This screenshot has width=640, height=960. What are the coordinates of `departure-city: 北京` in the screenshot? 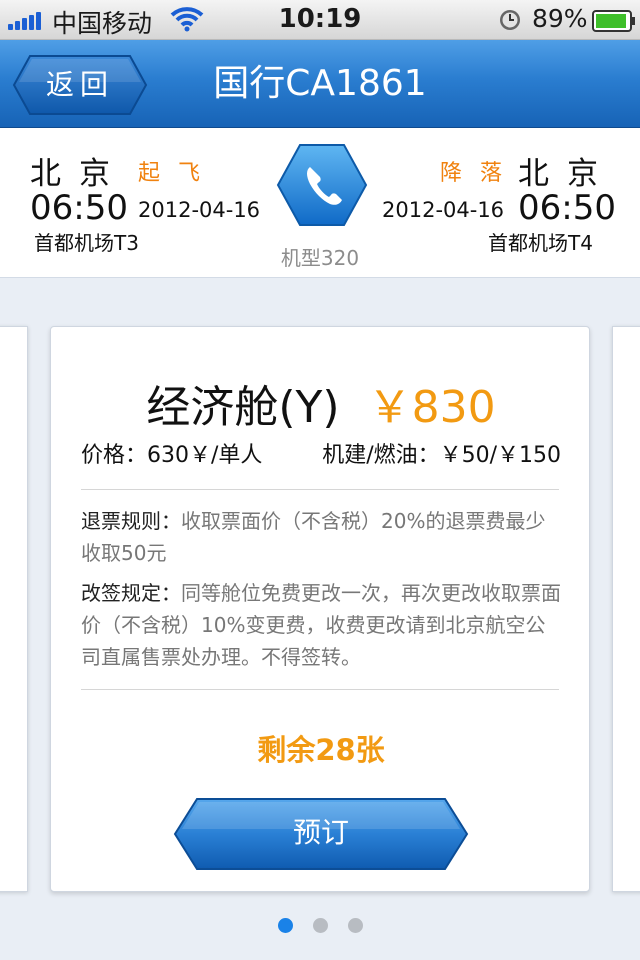 It's located at (79, 174).